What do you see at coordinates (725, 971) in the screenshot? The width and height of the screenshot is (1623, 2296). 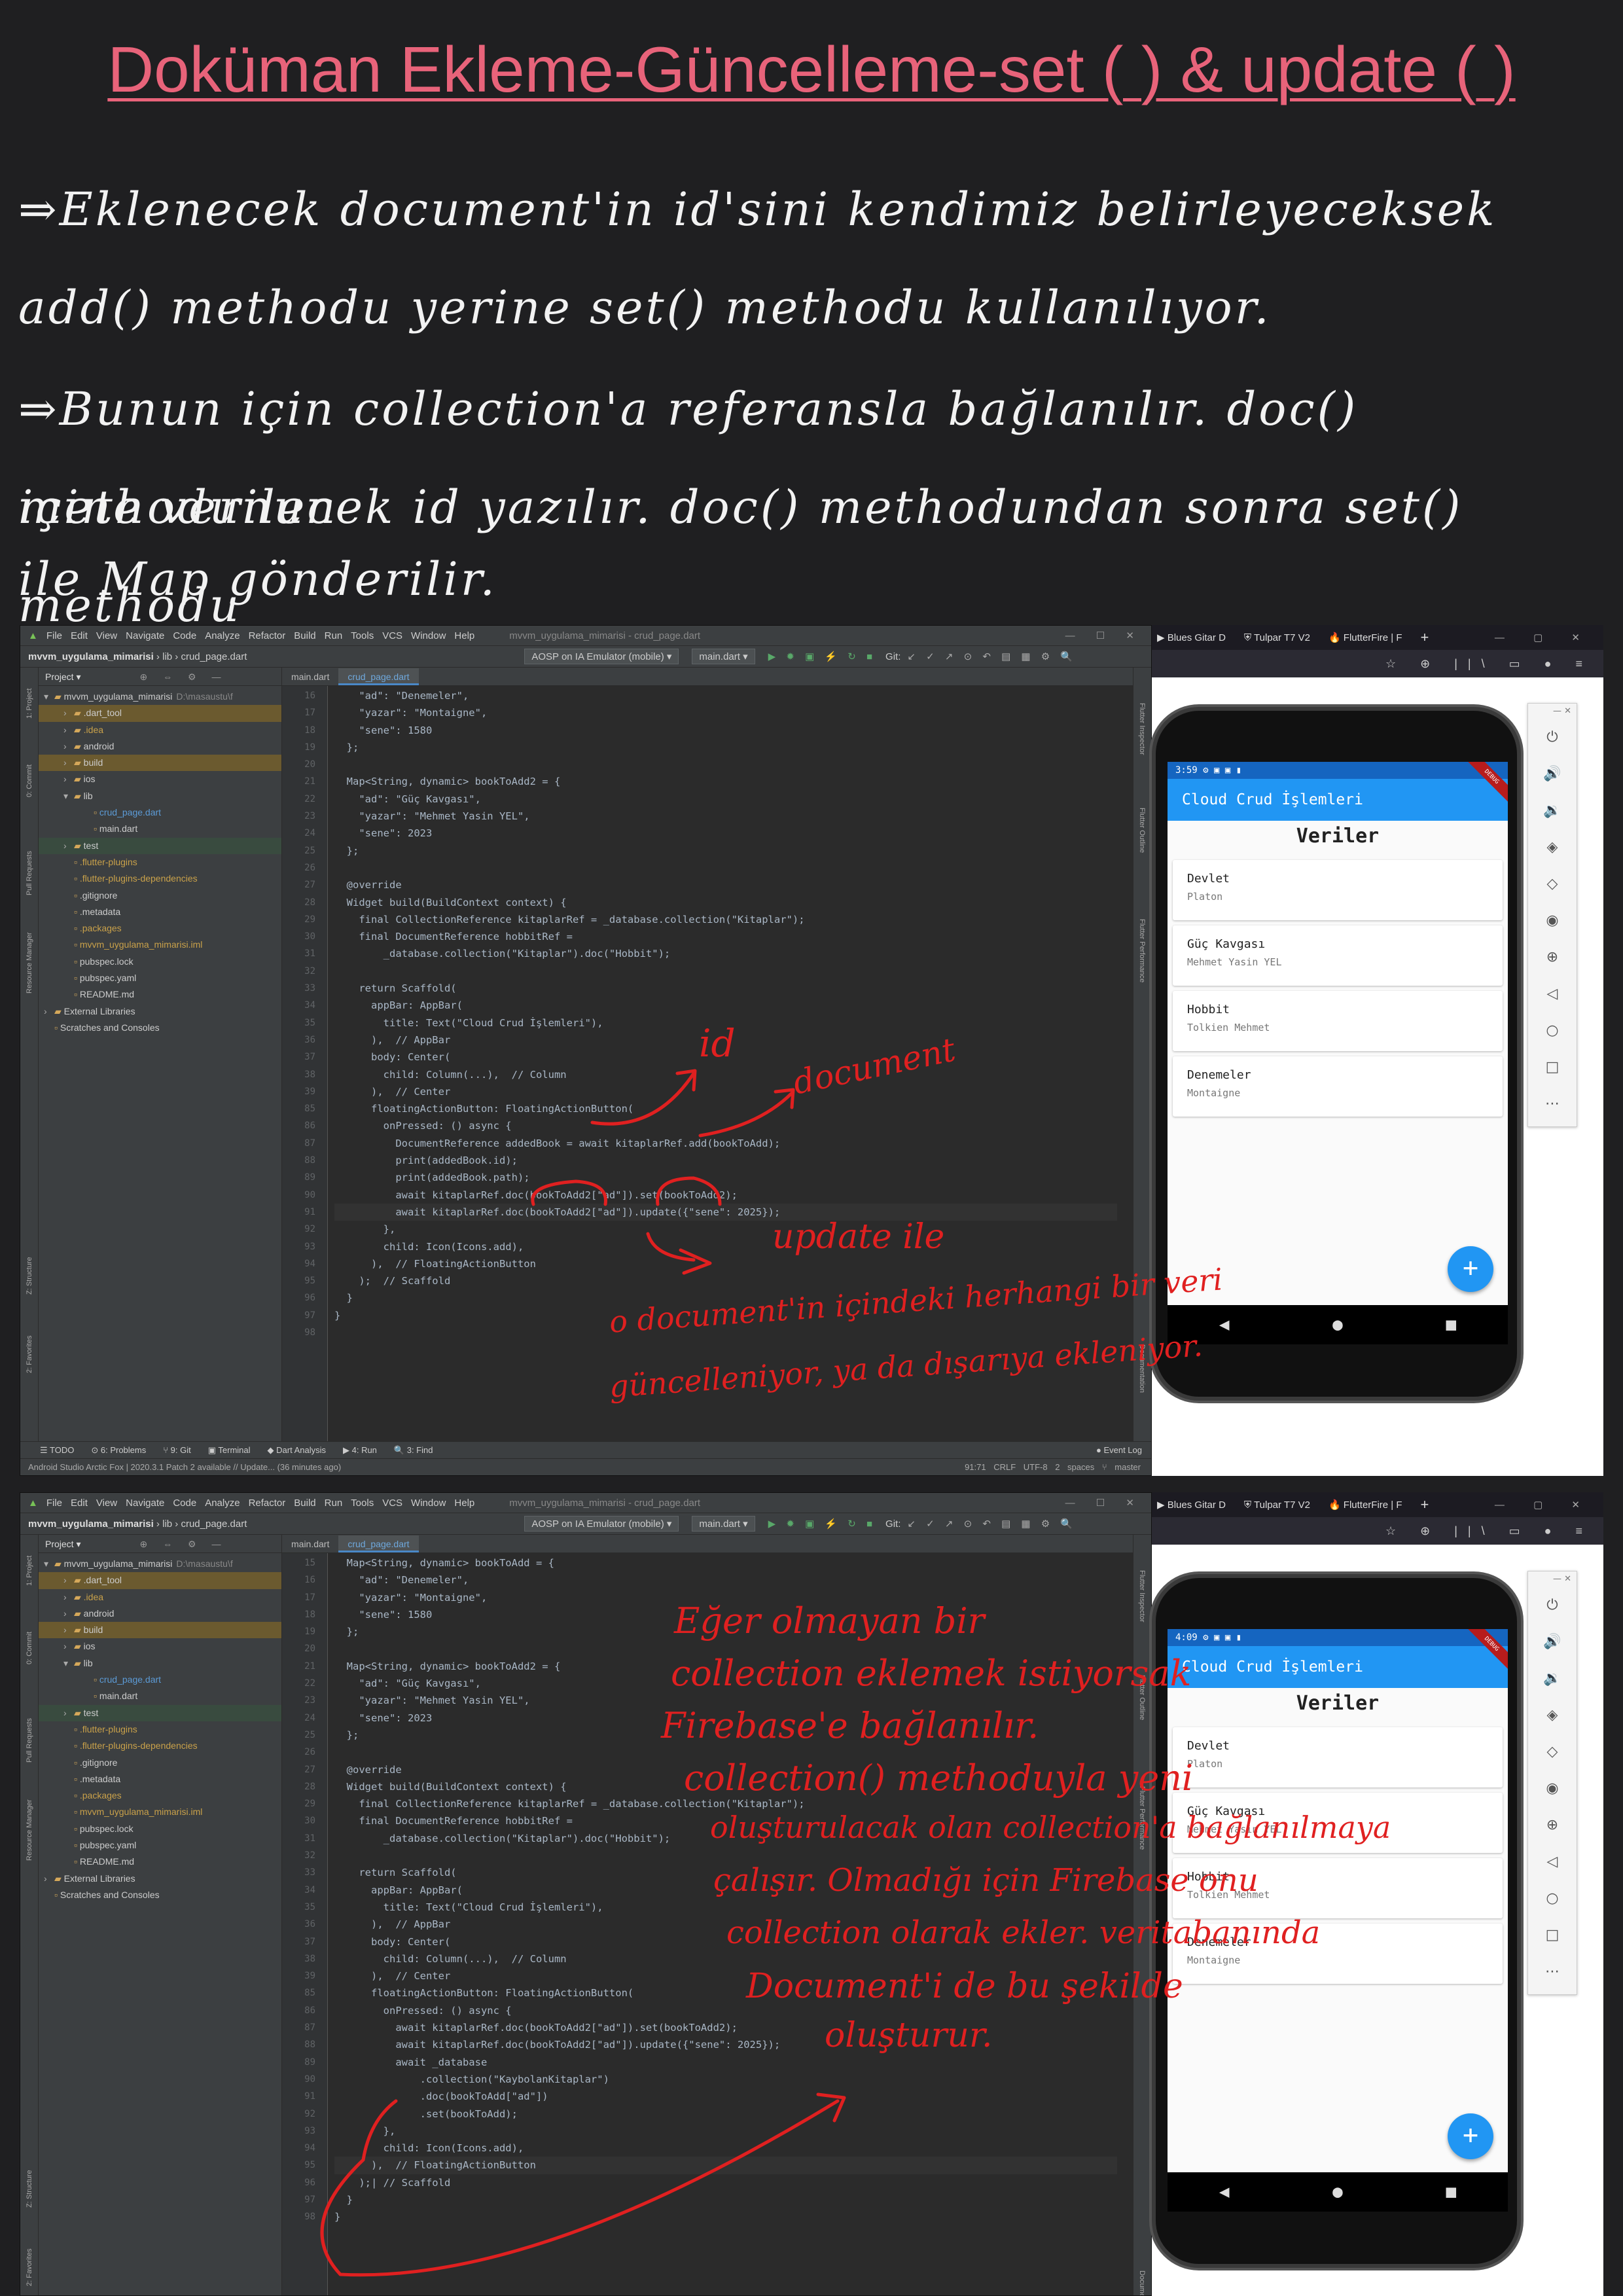 I see `code-line` at bounding box center [725, 971].